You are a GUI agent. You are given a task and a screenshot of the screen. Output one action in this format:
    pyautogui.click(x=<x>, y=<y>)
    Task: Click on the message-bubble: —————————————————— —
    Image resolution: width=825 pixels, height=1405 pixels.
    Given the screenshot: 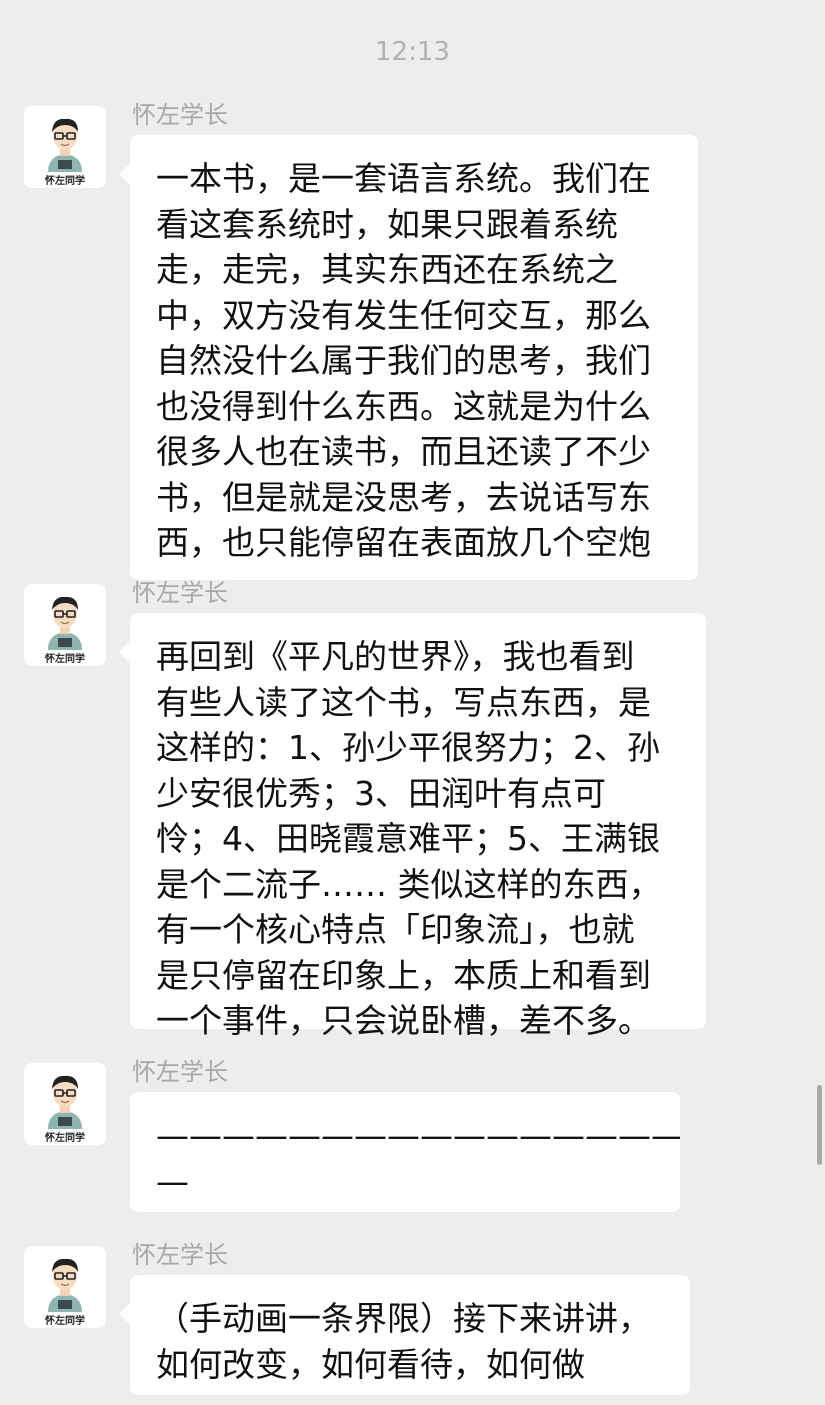 What is the action you would take?
    pyautogui.click(x=405, y=1152)
    